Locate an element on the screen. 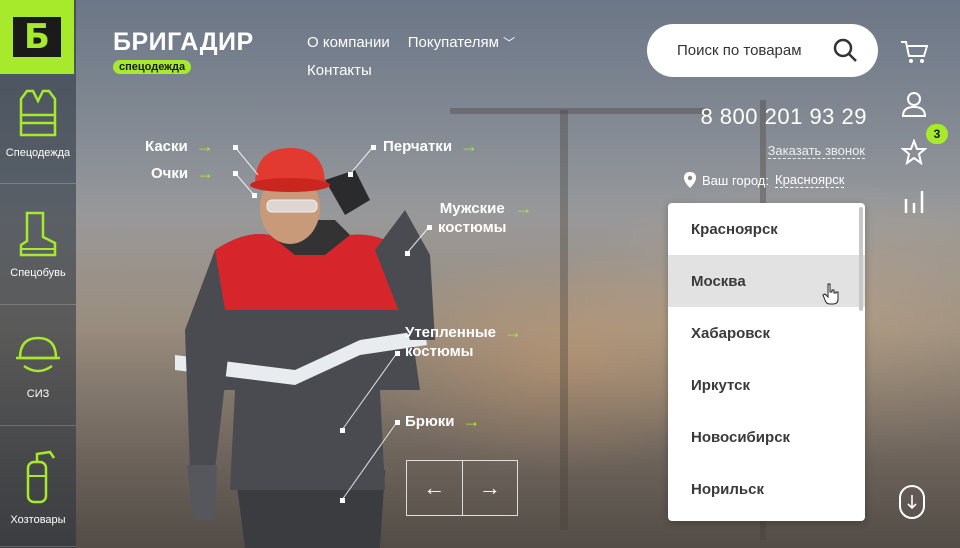  slider-next-button: → is located at coordinates (490, 488).